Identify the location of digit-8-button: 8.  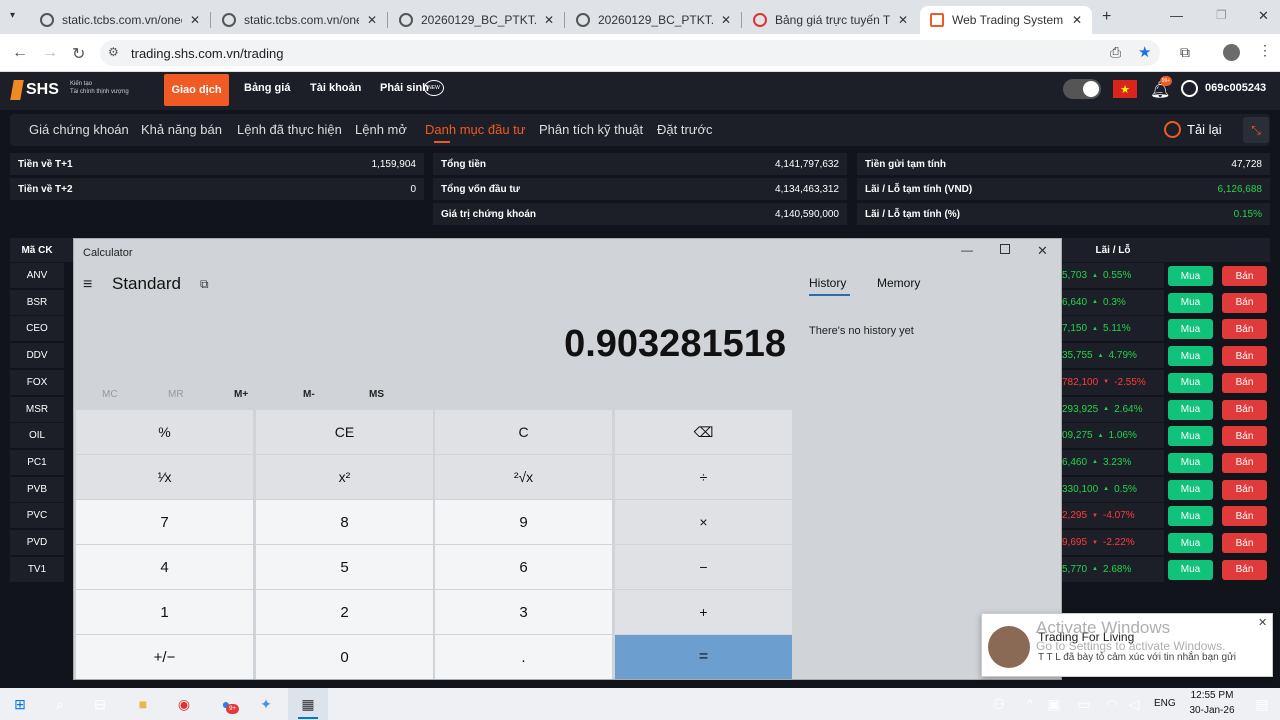
(344, 522).